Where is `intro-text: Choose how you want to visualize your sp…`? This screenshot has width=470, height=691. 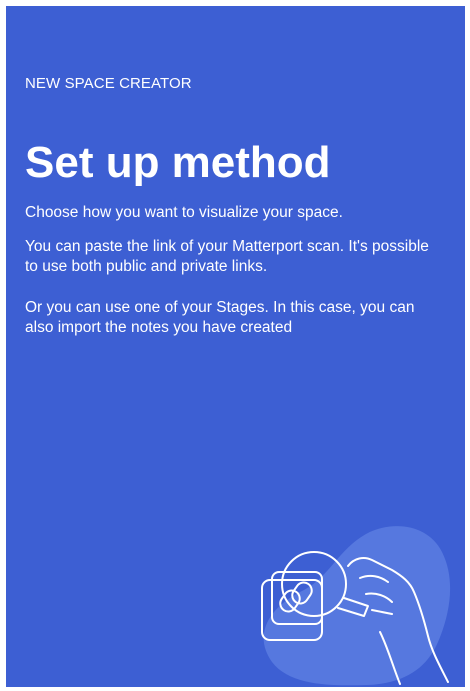 intro-text: Choose how you want to visualize your sp… is located at coordinates (184, 212).